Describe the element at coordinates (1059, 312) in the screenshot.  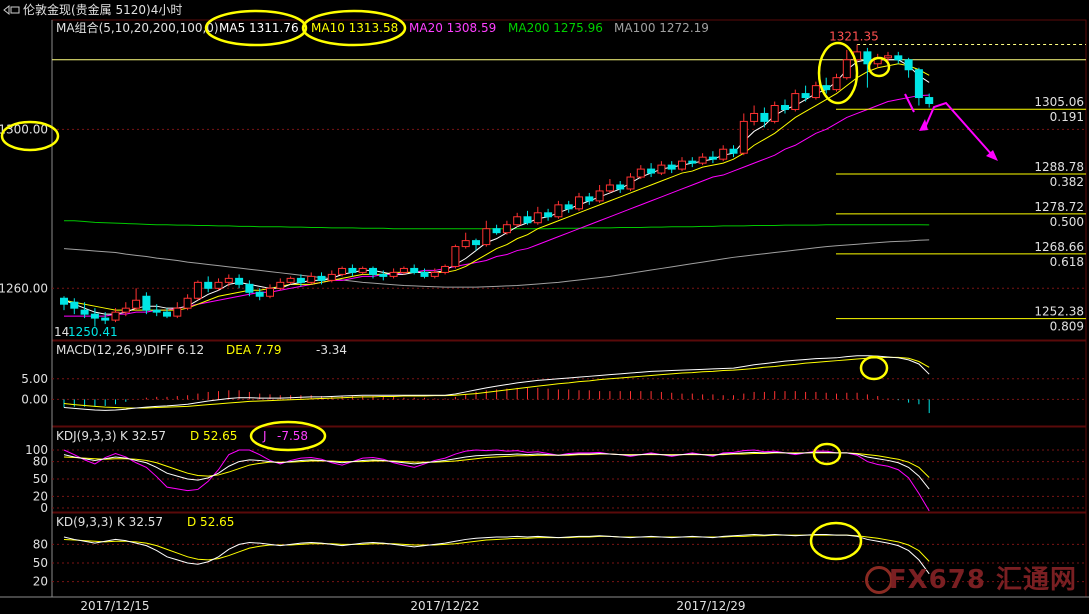
I see `fib-price-0.809: 1252.38` at that location.